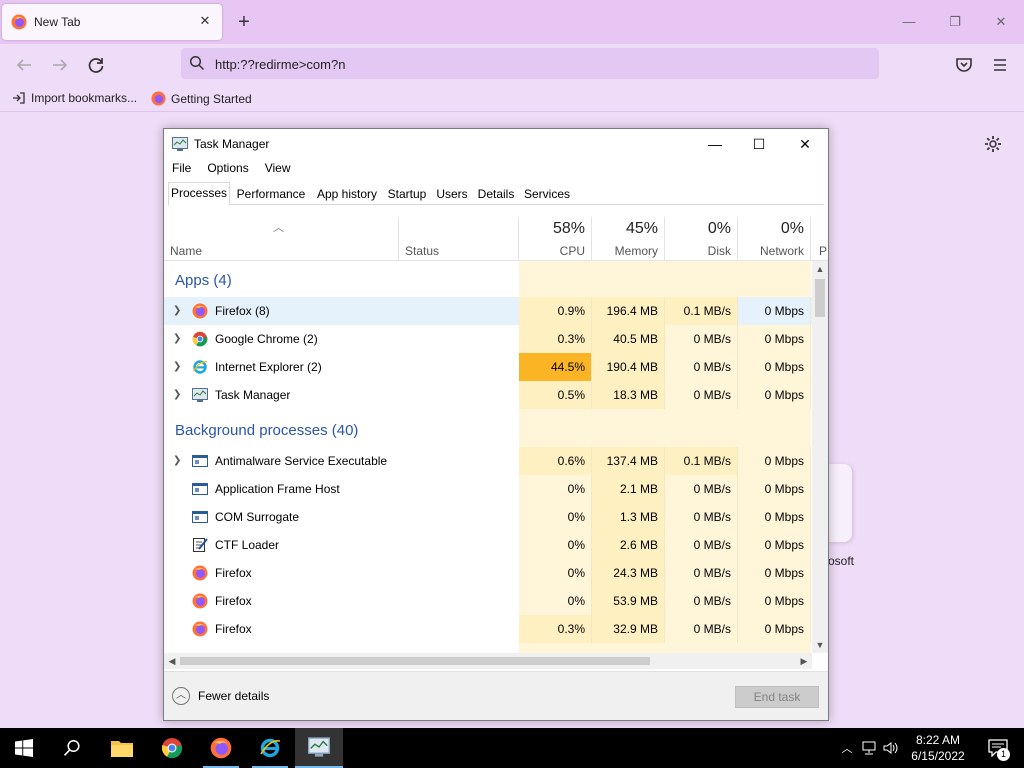 The image size is (1024, 768). I want to click on address-bar: http:??redirme>com?n, so click(530, 63).